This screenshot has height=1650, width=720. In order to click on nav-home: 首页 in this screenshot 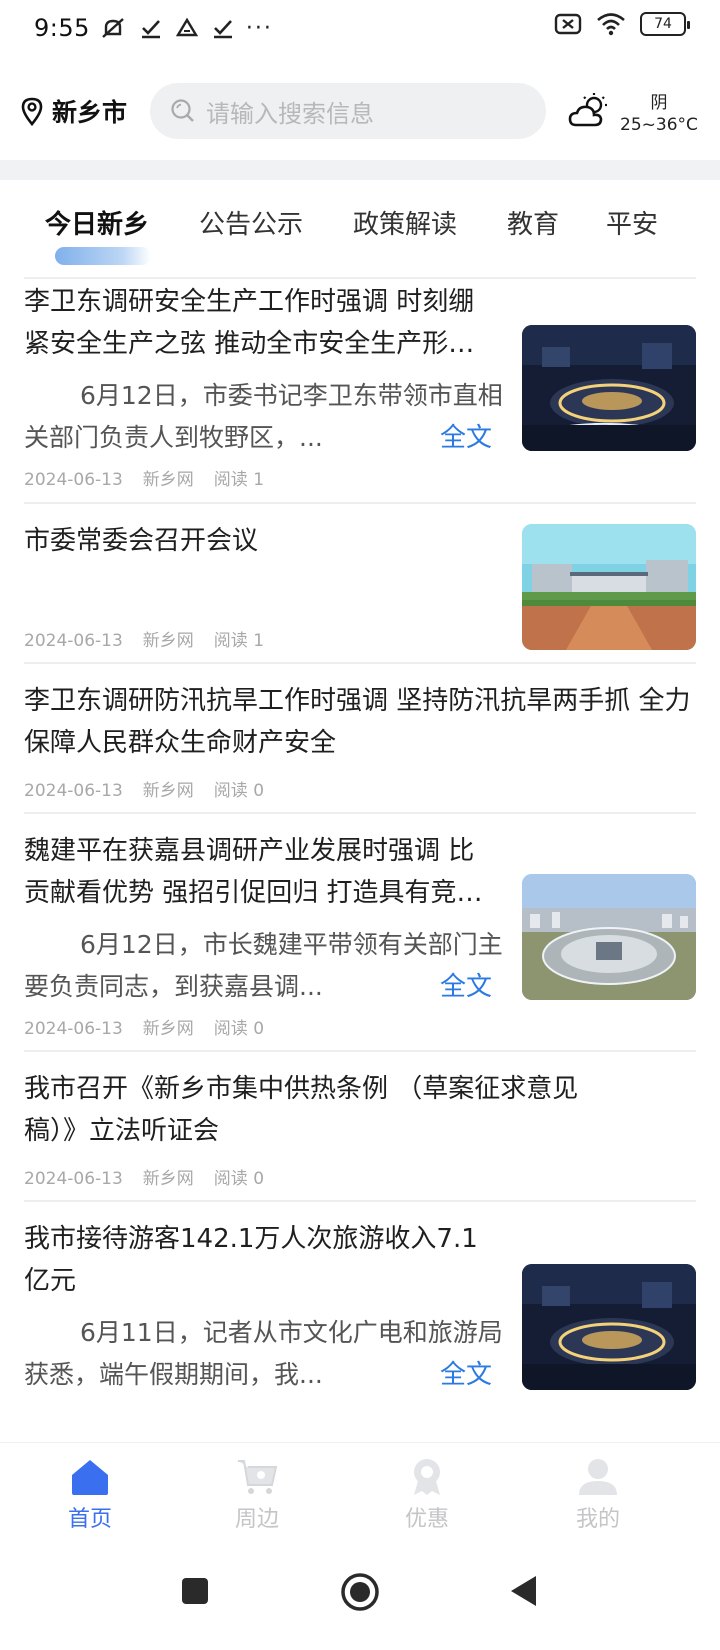, I will do `click(90, 1495)`.